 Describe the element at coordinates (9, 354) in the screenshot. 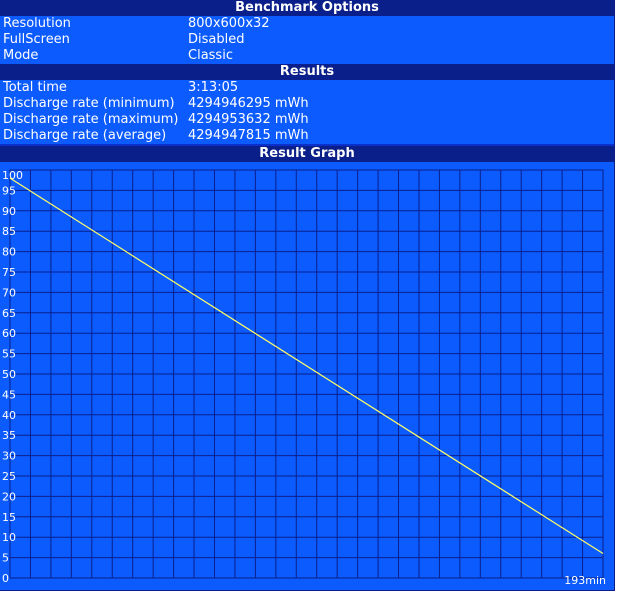

I see `y-tick-label: 55` at that location.